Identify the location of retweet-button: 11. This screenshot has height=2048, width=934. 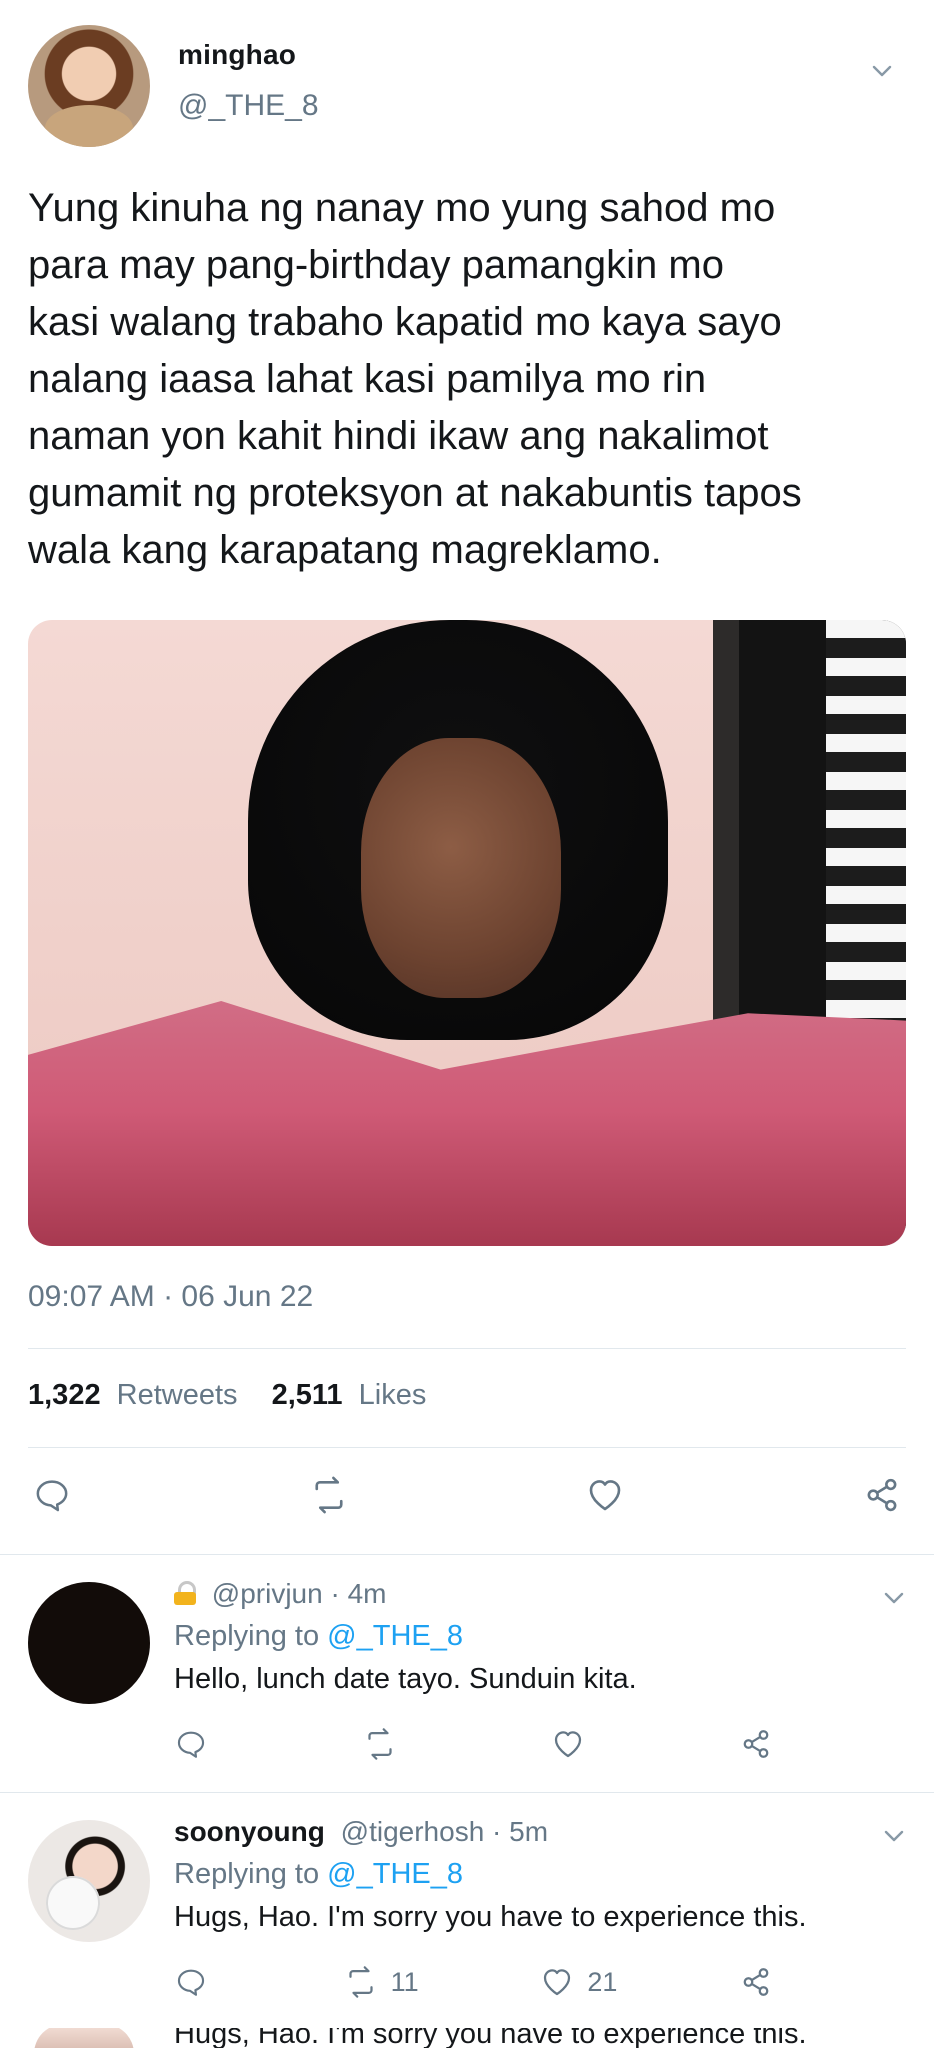
(381, 1982).